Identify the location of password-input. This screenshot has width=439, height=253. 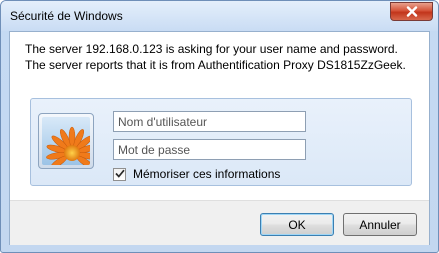
(209, 149).